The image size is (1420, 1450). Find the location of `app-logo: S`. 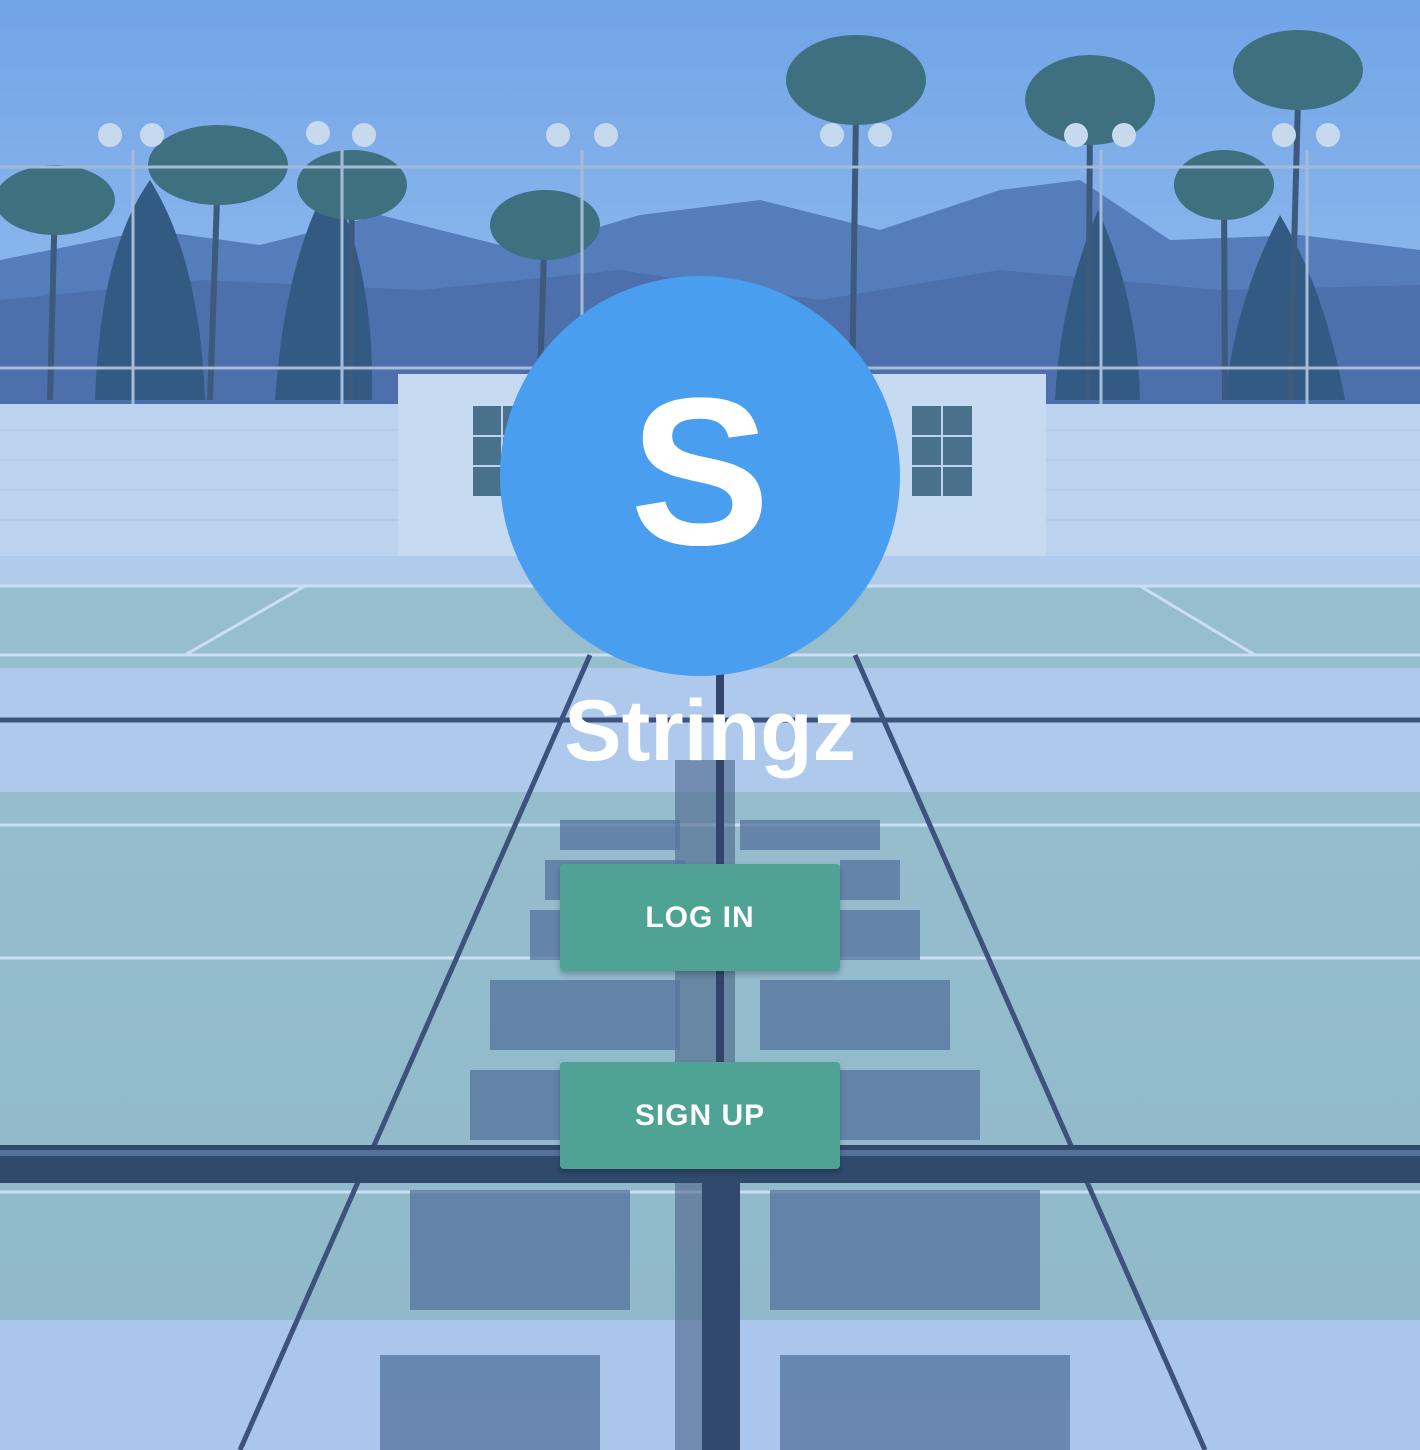

app-logo: S is located at coordinates (700, 476).